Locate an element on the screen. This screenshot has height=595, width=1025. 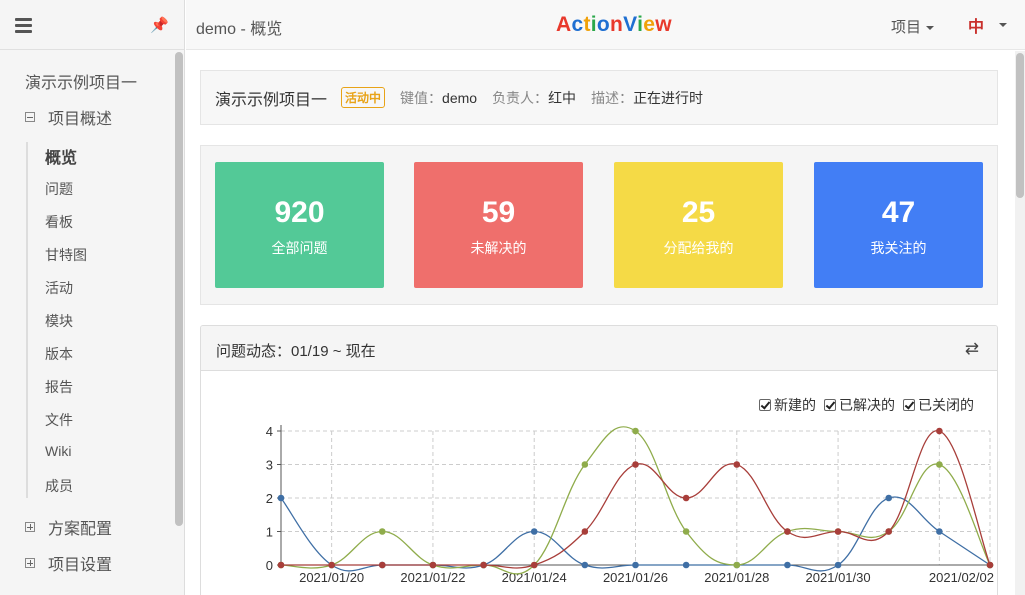
sidebar-item-0: 概览 is located at coordinates (61, 156).